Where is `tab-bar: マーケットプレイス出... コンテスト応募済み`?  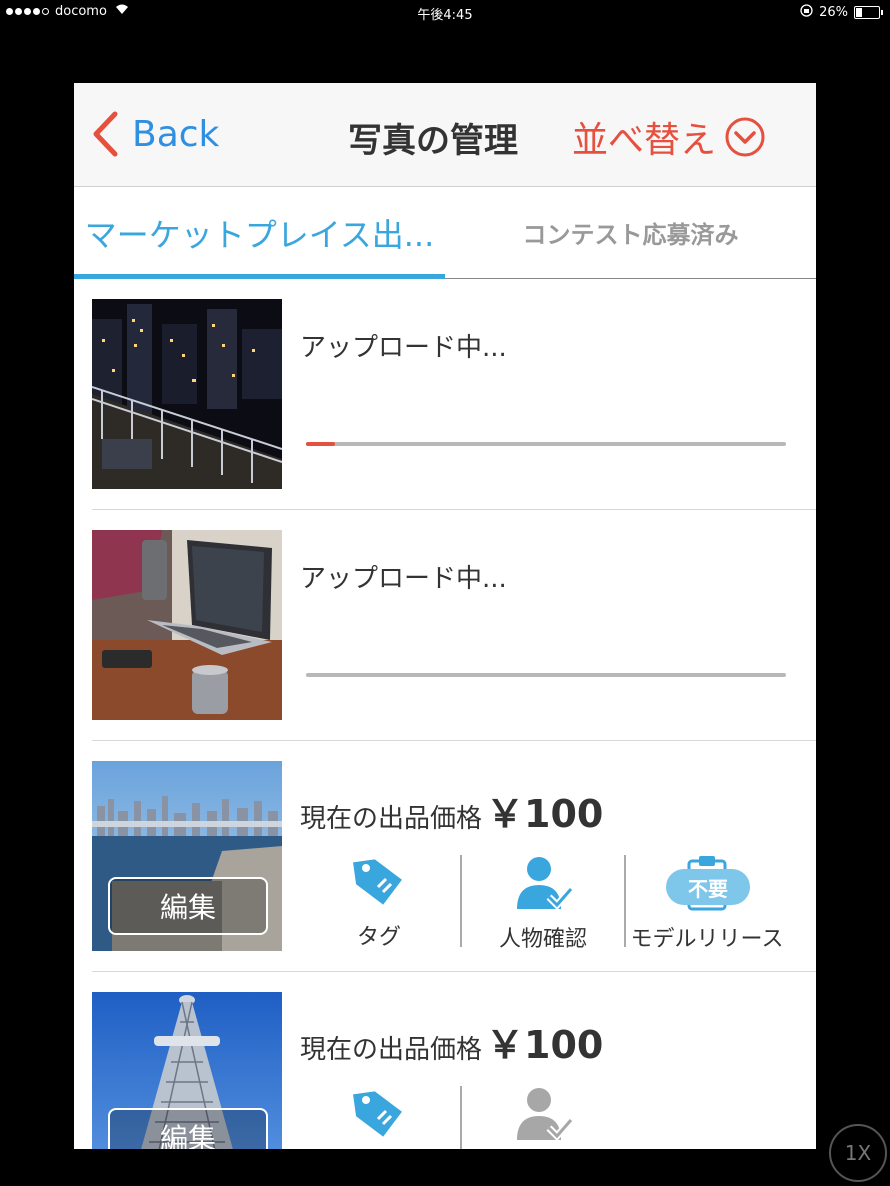
tab-bar: マーケットプレイス出... コンテスト応募済み is located at coordinates (445, 233).